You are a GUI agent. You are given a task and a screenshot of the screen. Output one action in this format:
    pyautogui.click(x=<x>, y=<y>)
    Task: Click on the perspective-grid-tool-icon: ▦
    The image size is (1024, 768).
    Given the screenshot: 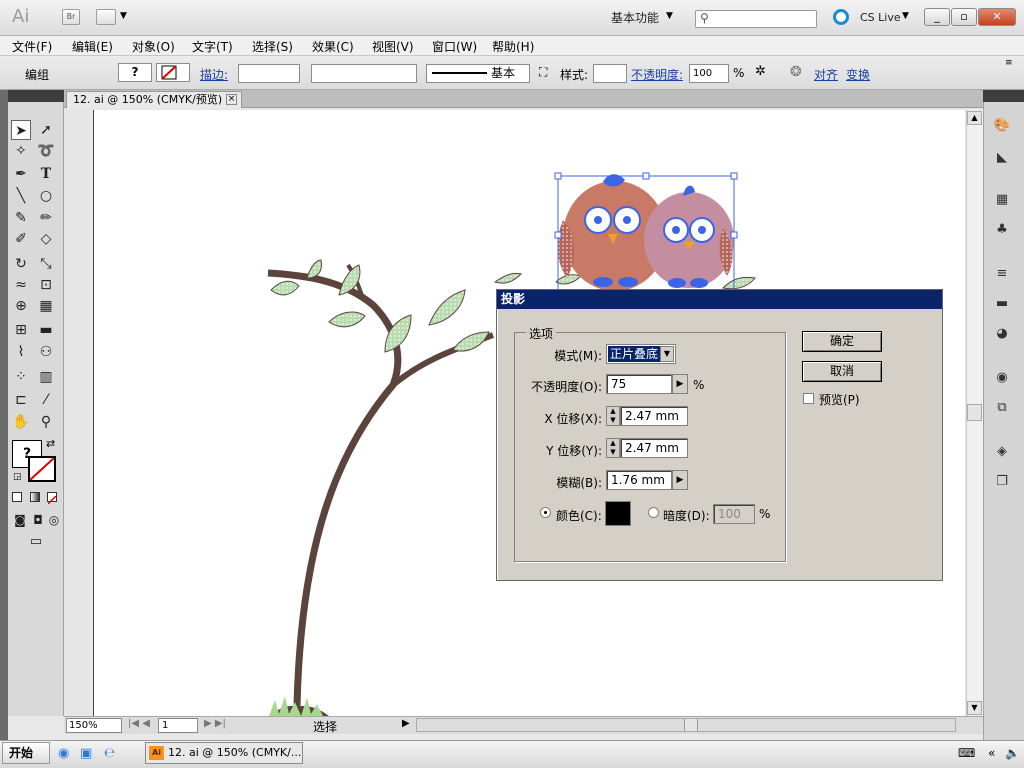 What is the action you would take?
    pyautogui.click(x=46, y=306)
    